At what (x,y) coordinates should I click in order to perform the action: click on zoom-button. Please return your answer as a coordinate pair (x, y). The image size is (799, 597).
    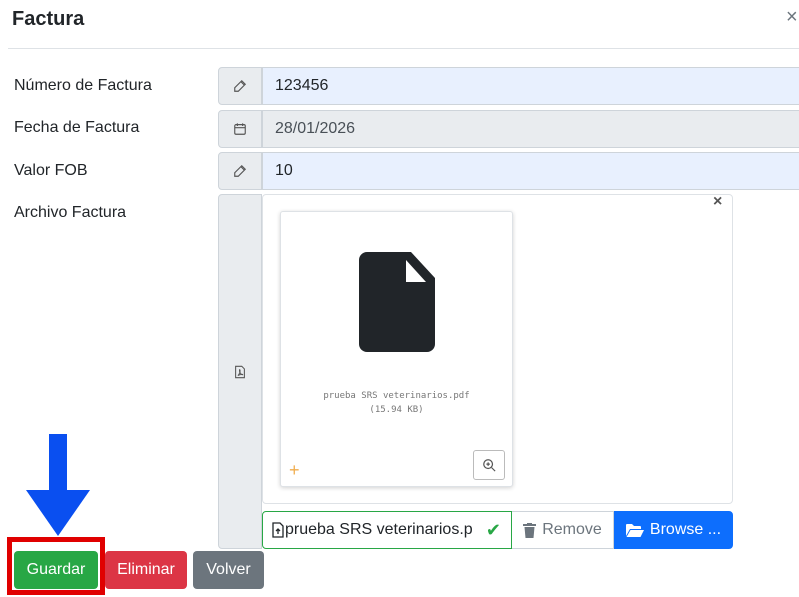
    Looking at the image, I should click on (489, 465).